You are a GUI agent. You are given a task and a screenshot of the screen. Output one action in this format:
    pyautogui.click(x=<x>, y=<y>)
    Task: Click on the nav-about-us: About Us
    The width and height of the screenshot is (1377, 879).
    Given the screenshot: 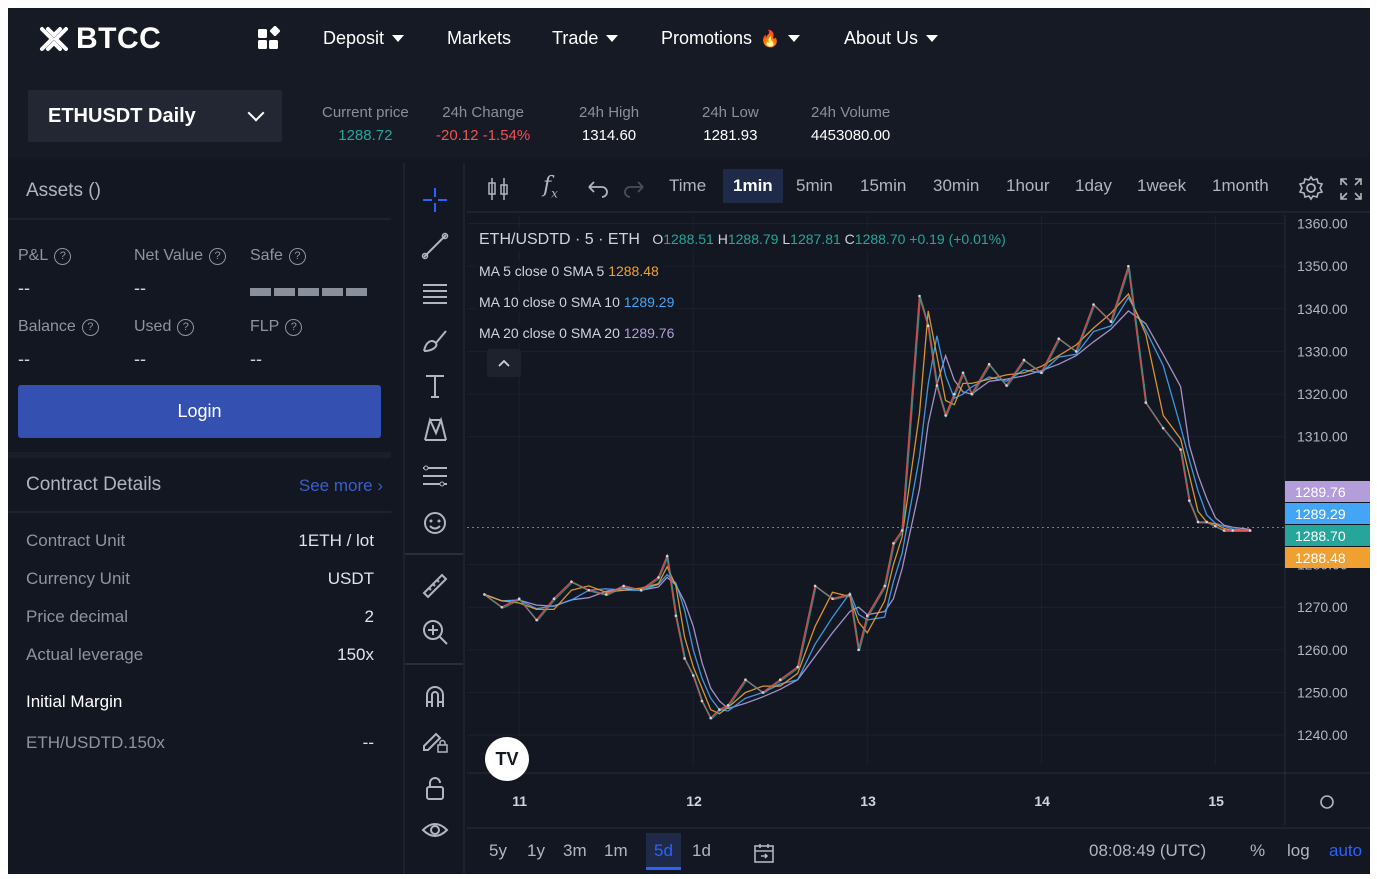 What is the action you would take?
    pyautogui.click(x=891, y=38)
    